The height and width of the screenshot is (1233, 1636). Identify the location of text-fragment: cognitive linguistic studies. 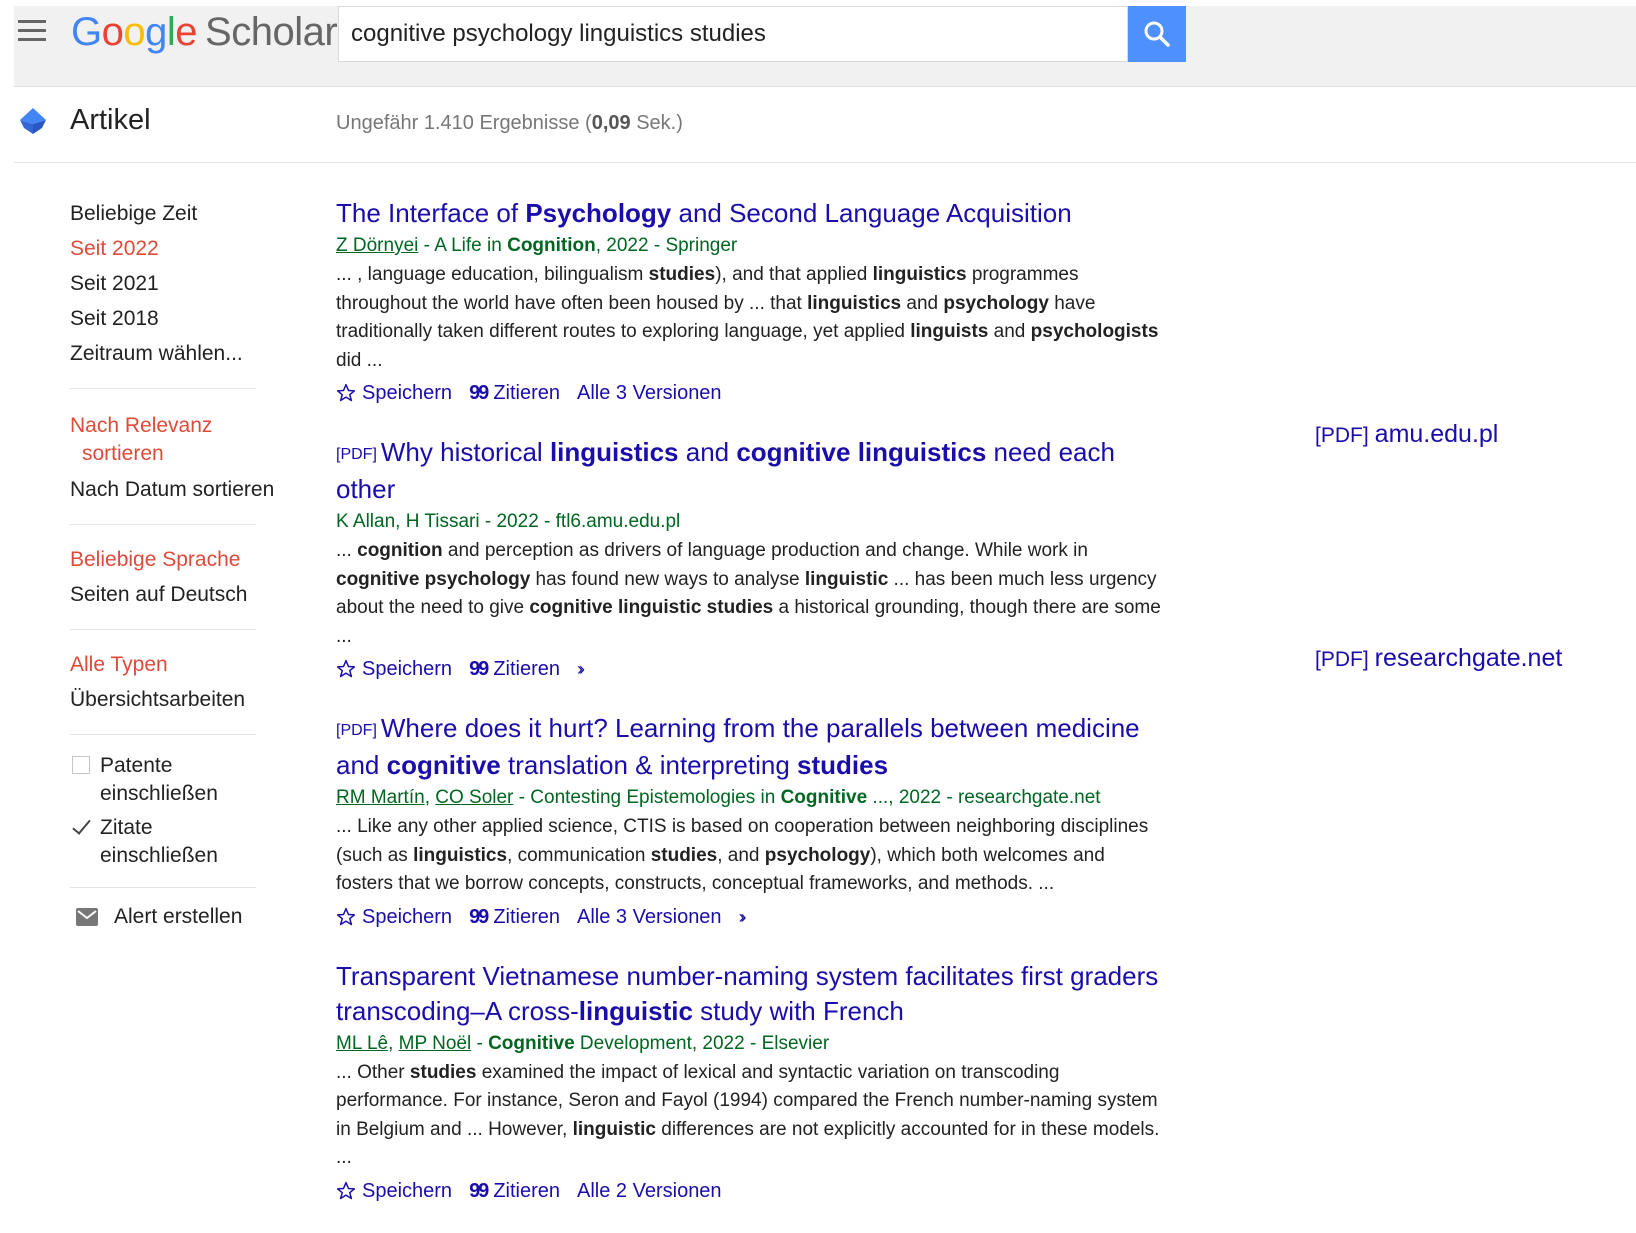
(651, 607).